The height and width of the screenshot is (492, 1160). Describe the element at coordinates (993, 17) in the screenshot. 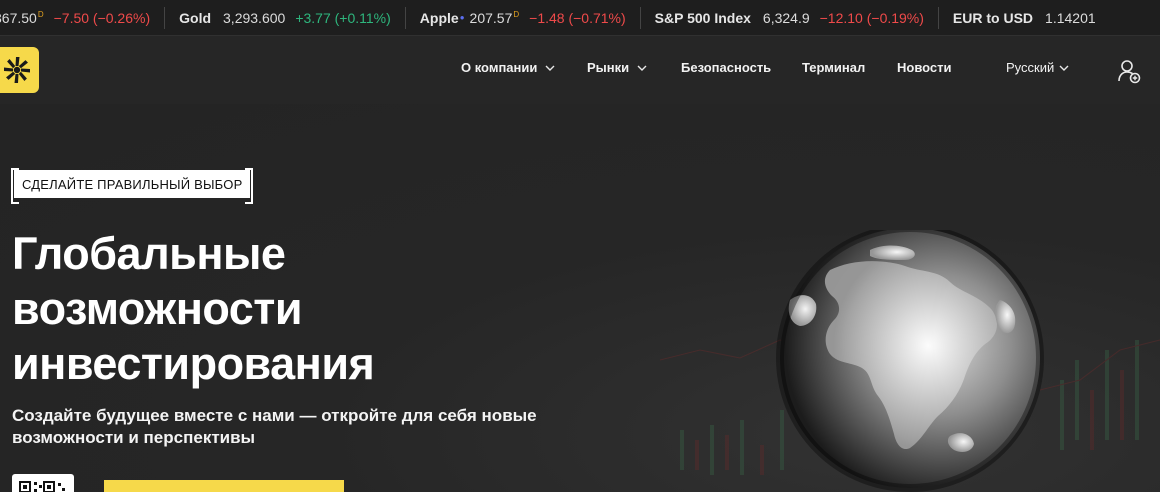

I see `ticker-name: EUR to USD` at that location.